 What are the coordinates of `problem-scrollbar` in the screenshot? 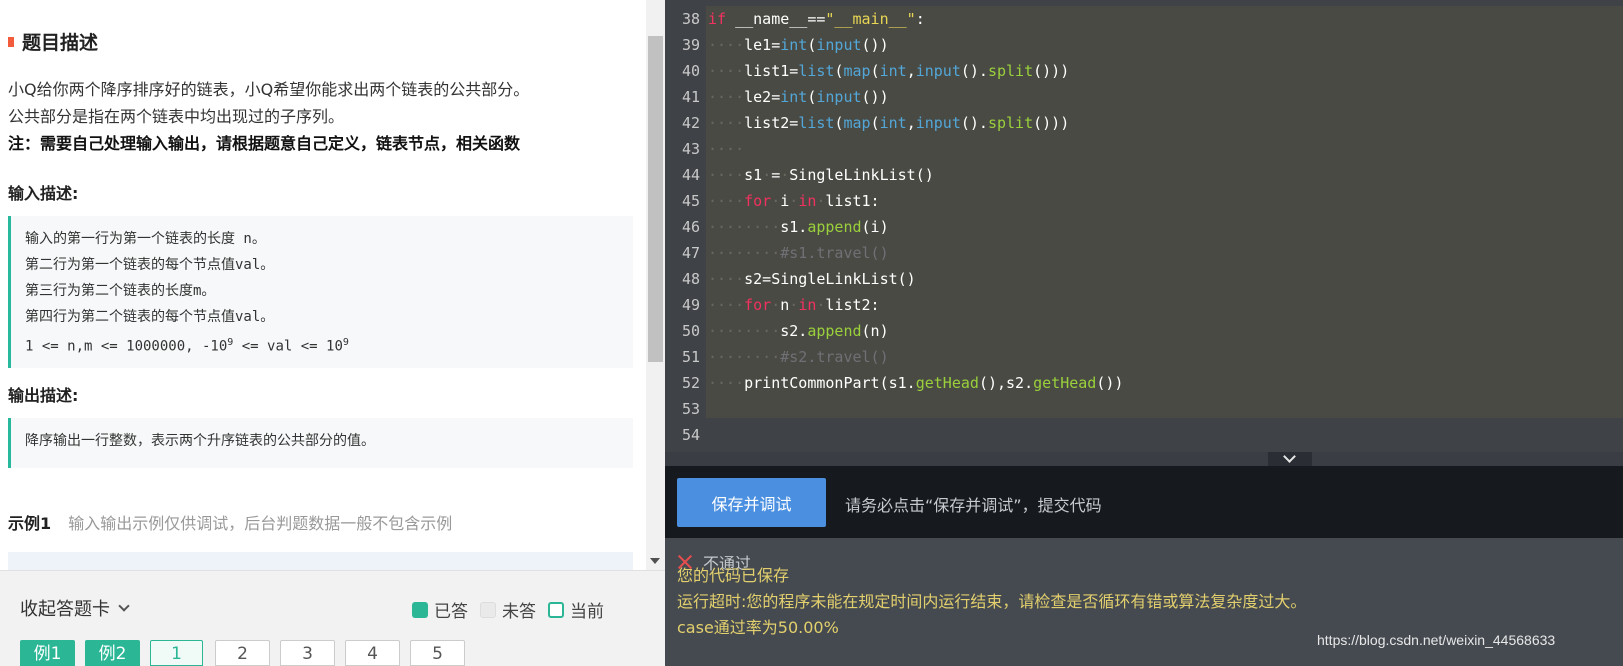 It's located at (655, 285).